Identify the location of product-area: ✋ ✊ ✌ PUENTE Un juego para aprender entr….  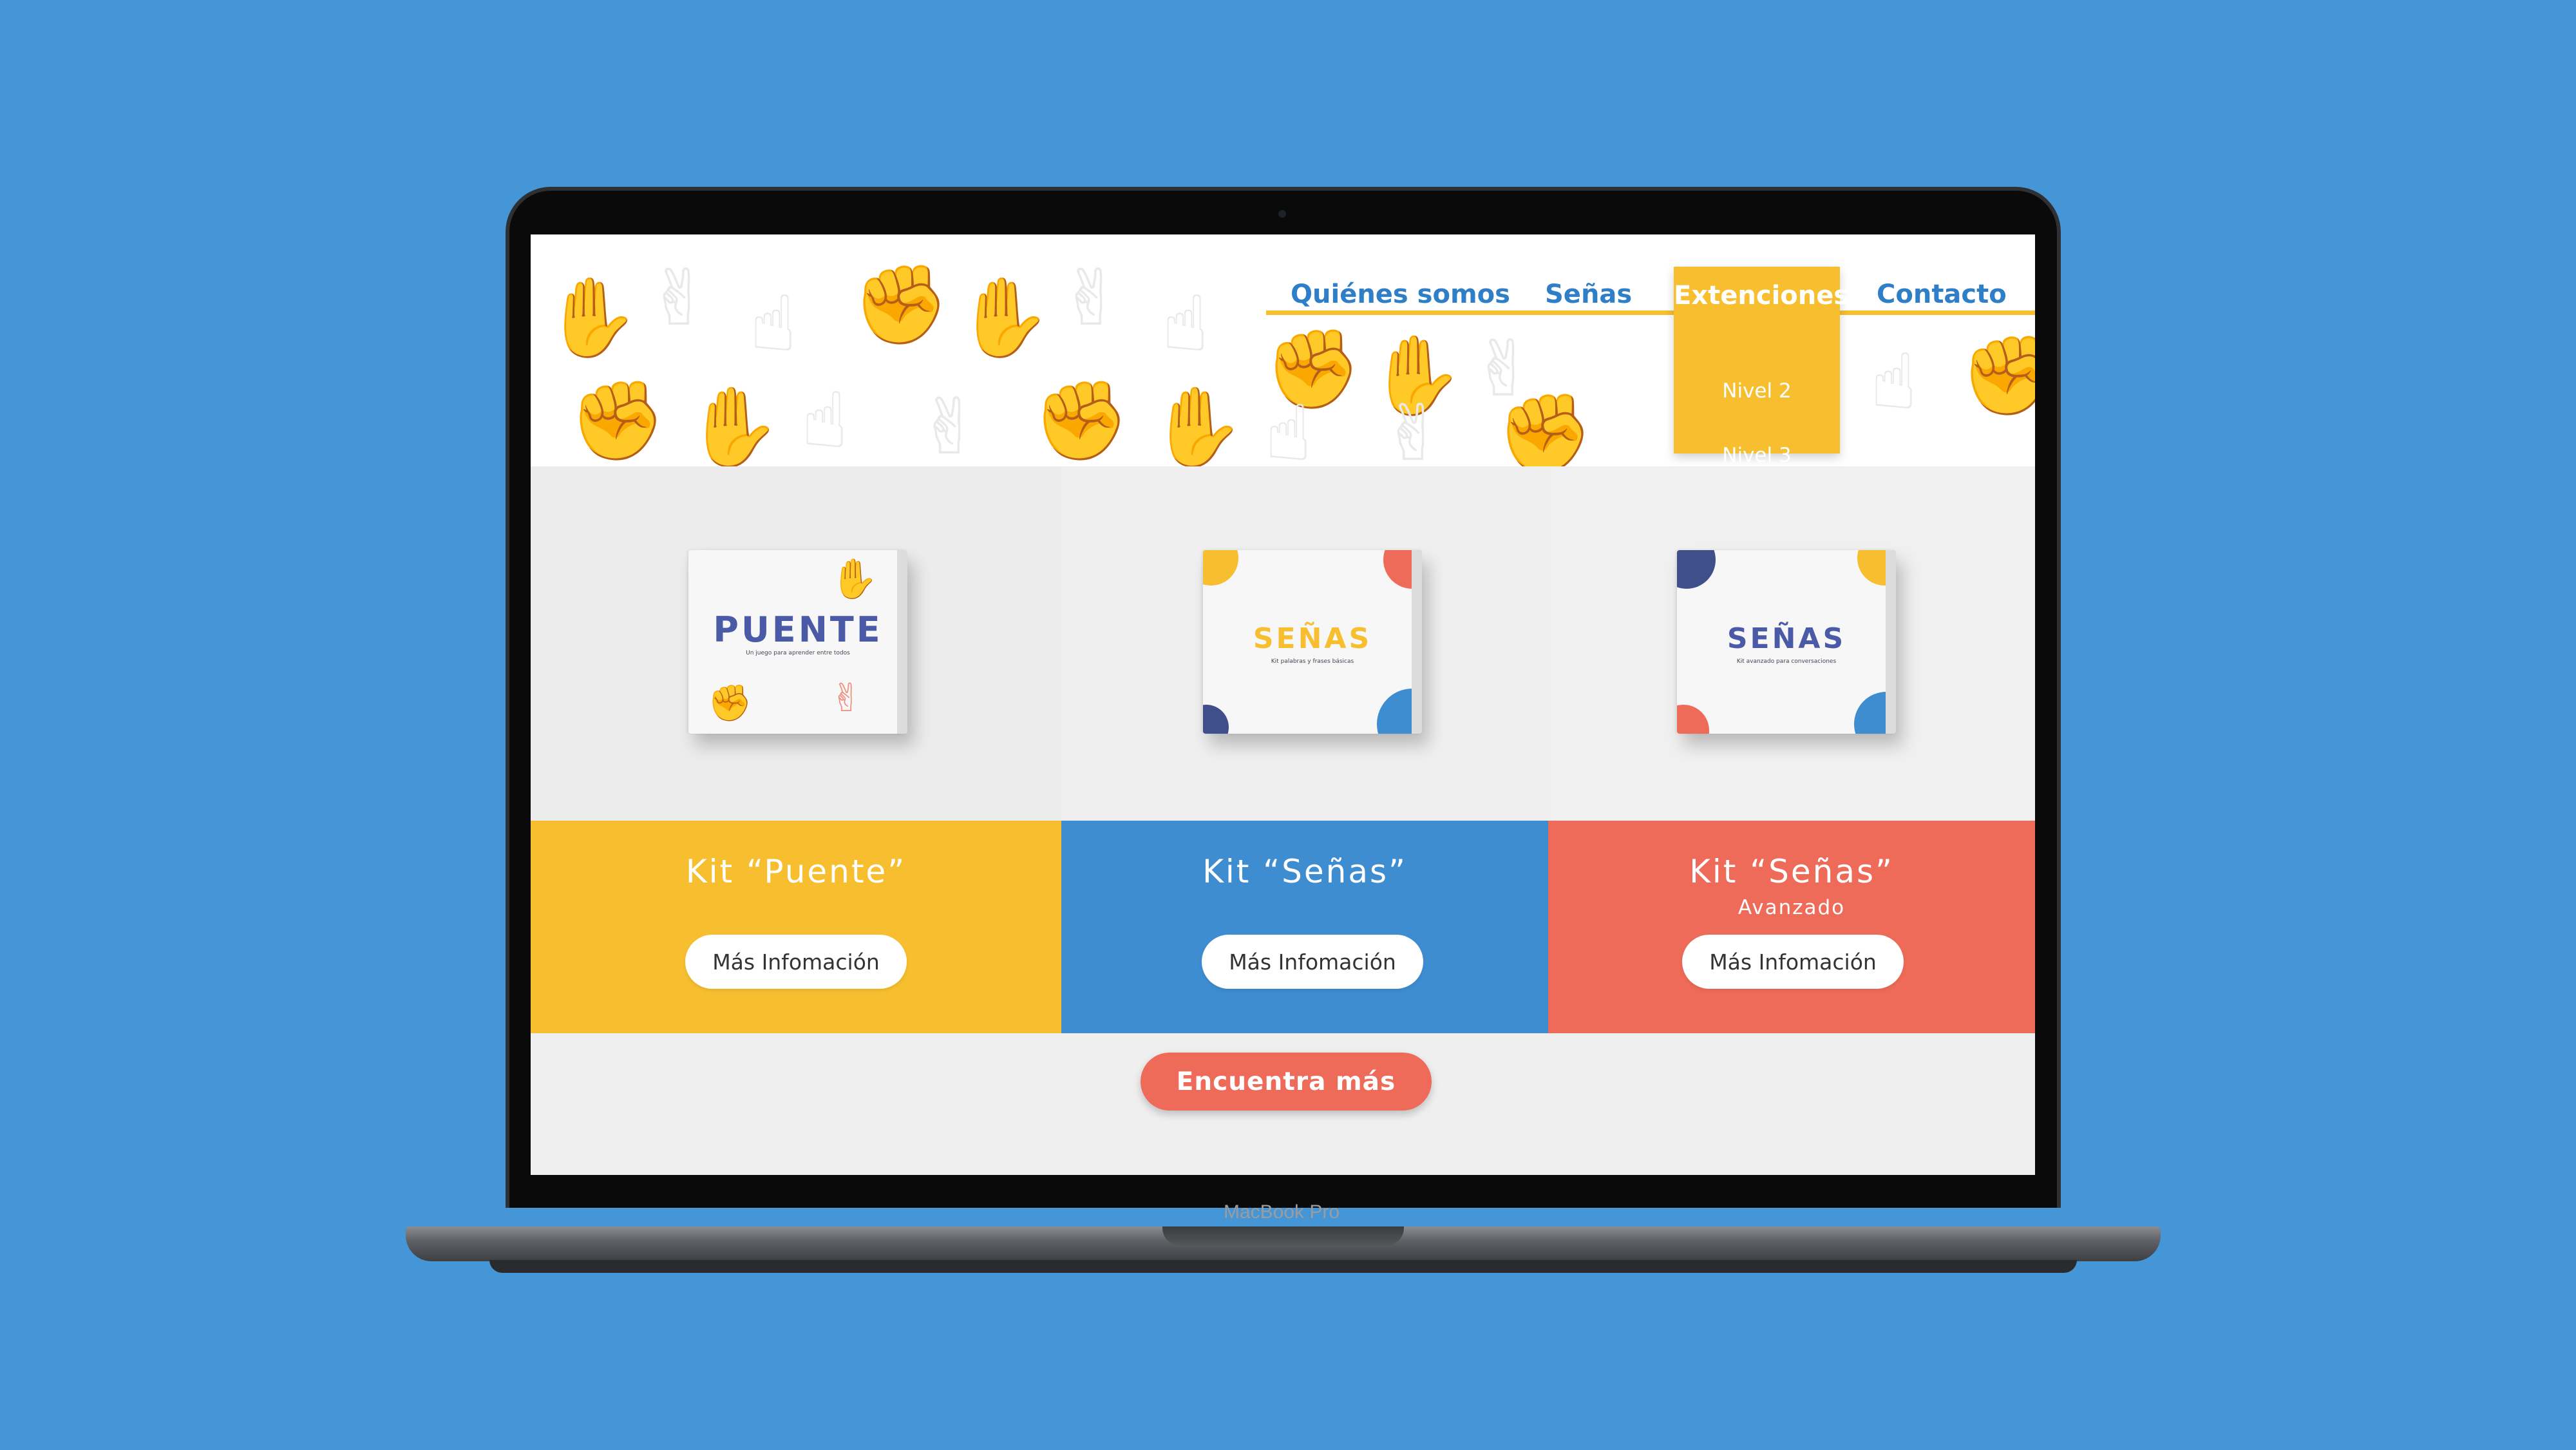
(1283, 643).